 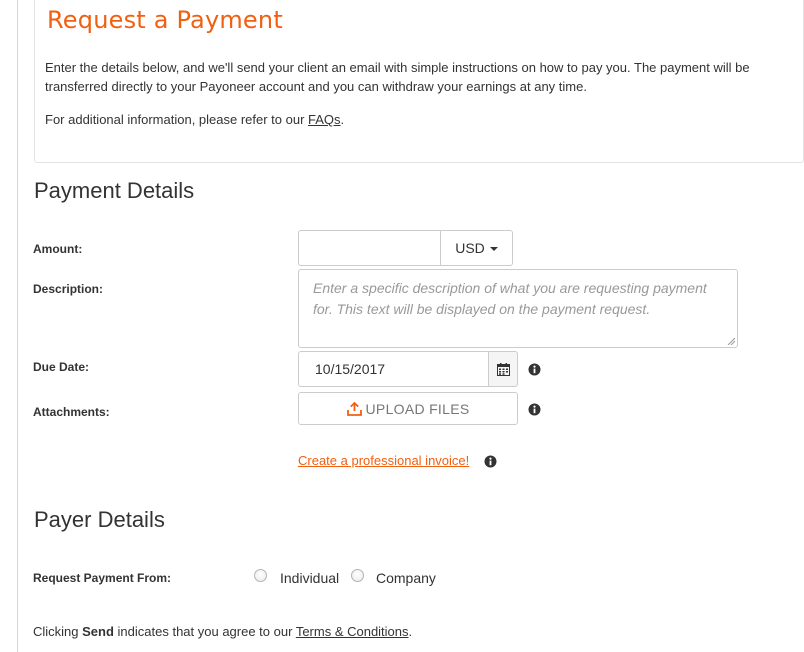 I want to click on caret-down-icon, so click(x=493, y=249).